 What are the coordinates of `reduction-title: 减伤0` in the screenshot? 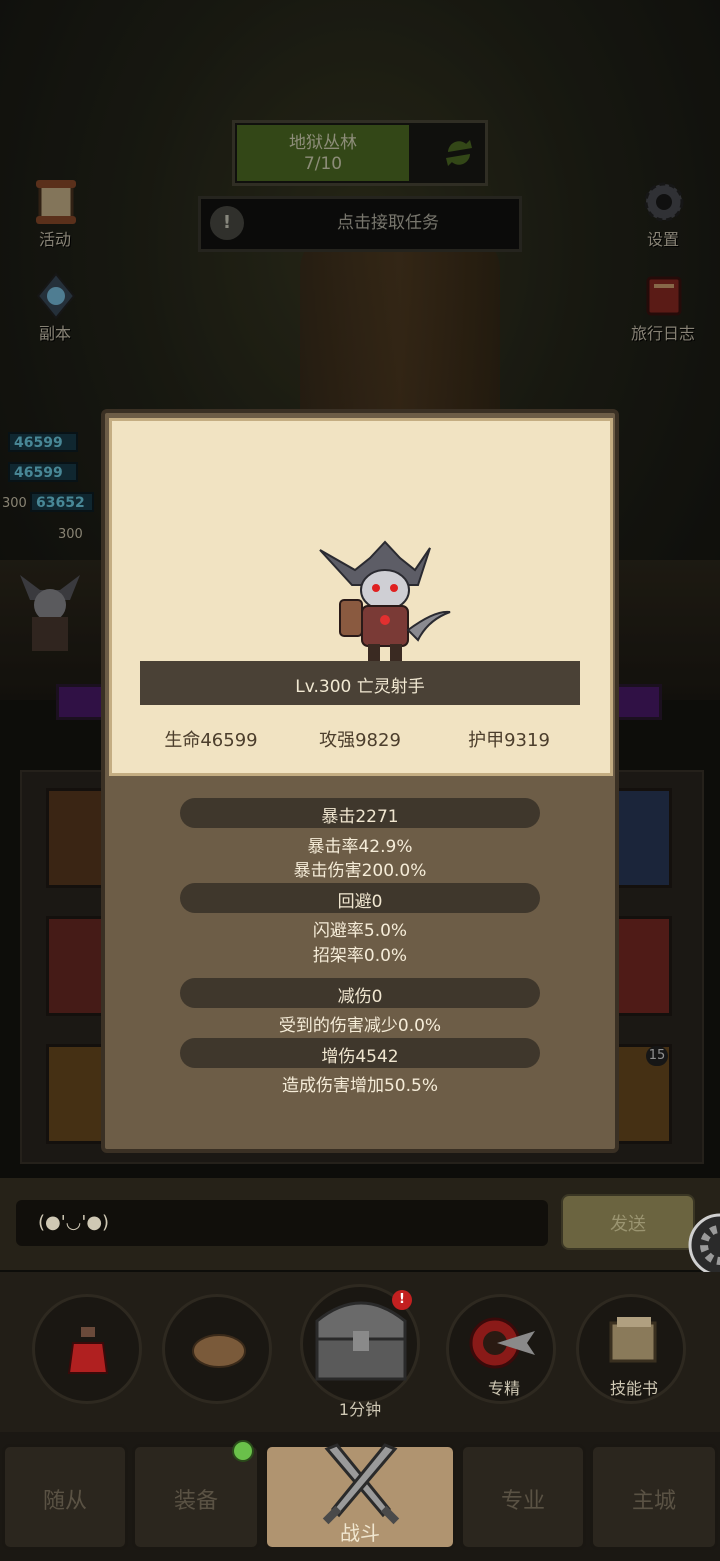 It's located at (360, 997).